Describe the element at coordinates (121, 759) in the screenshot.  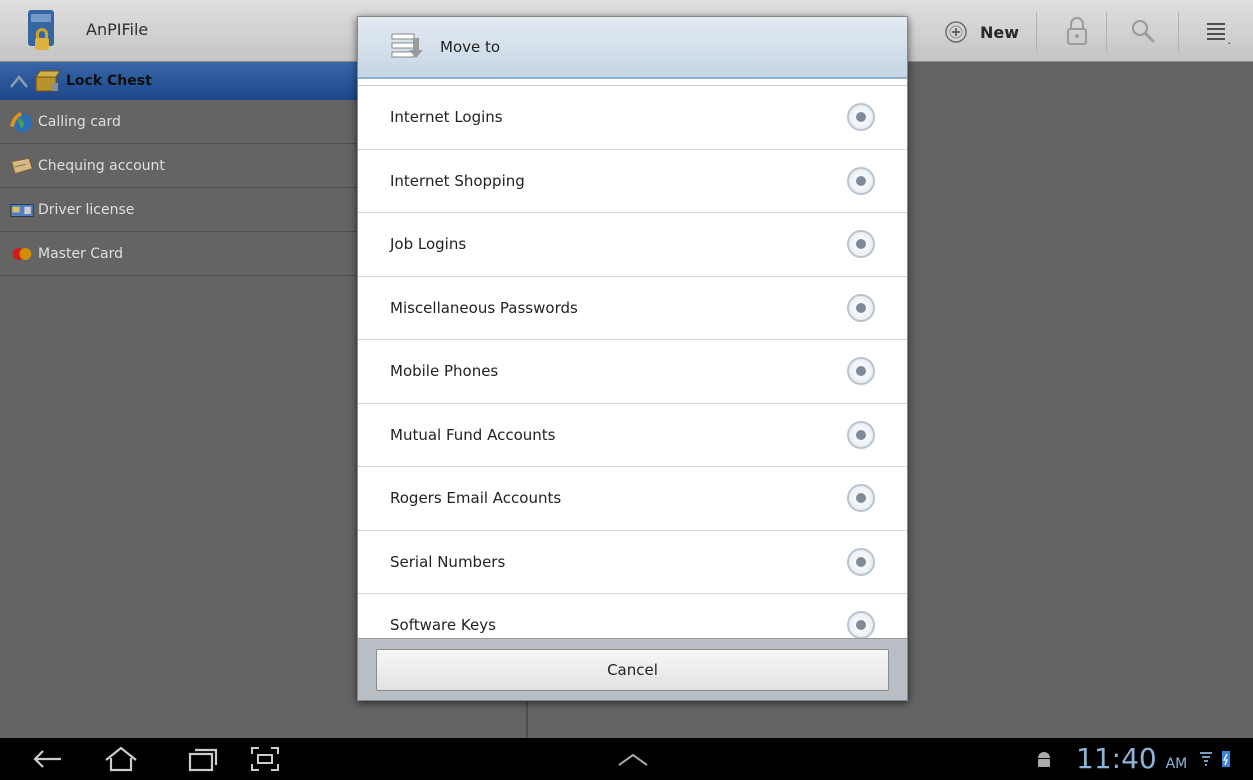
I see `home-icon` at that location.